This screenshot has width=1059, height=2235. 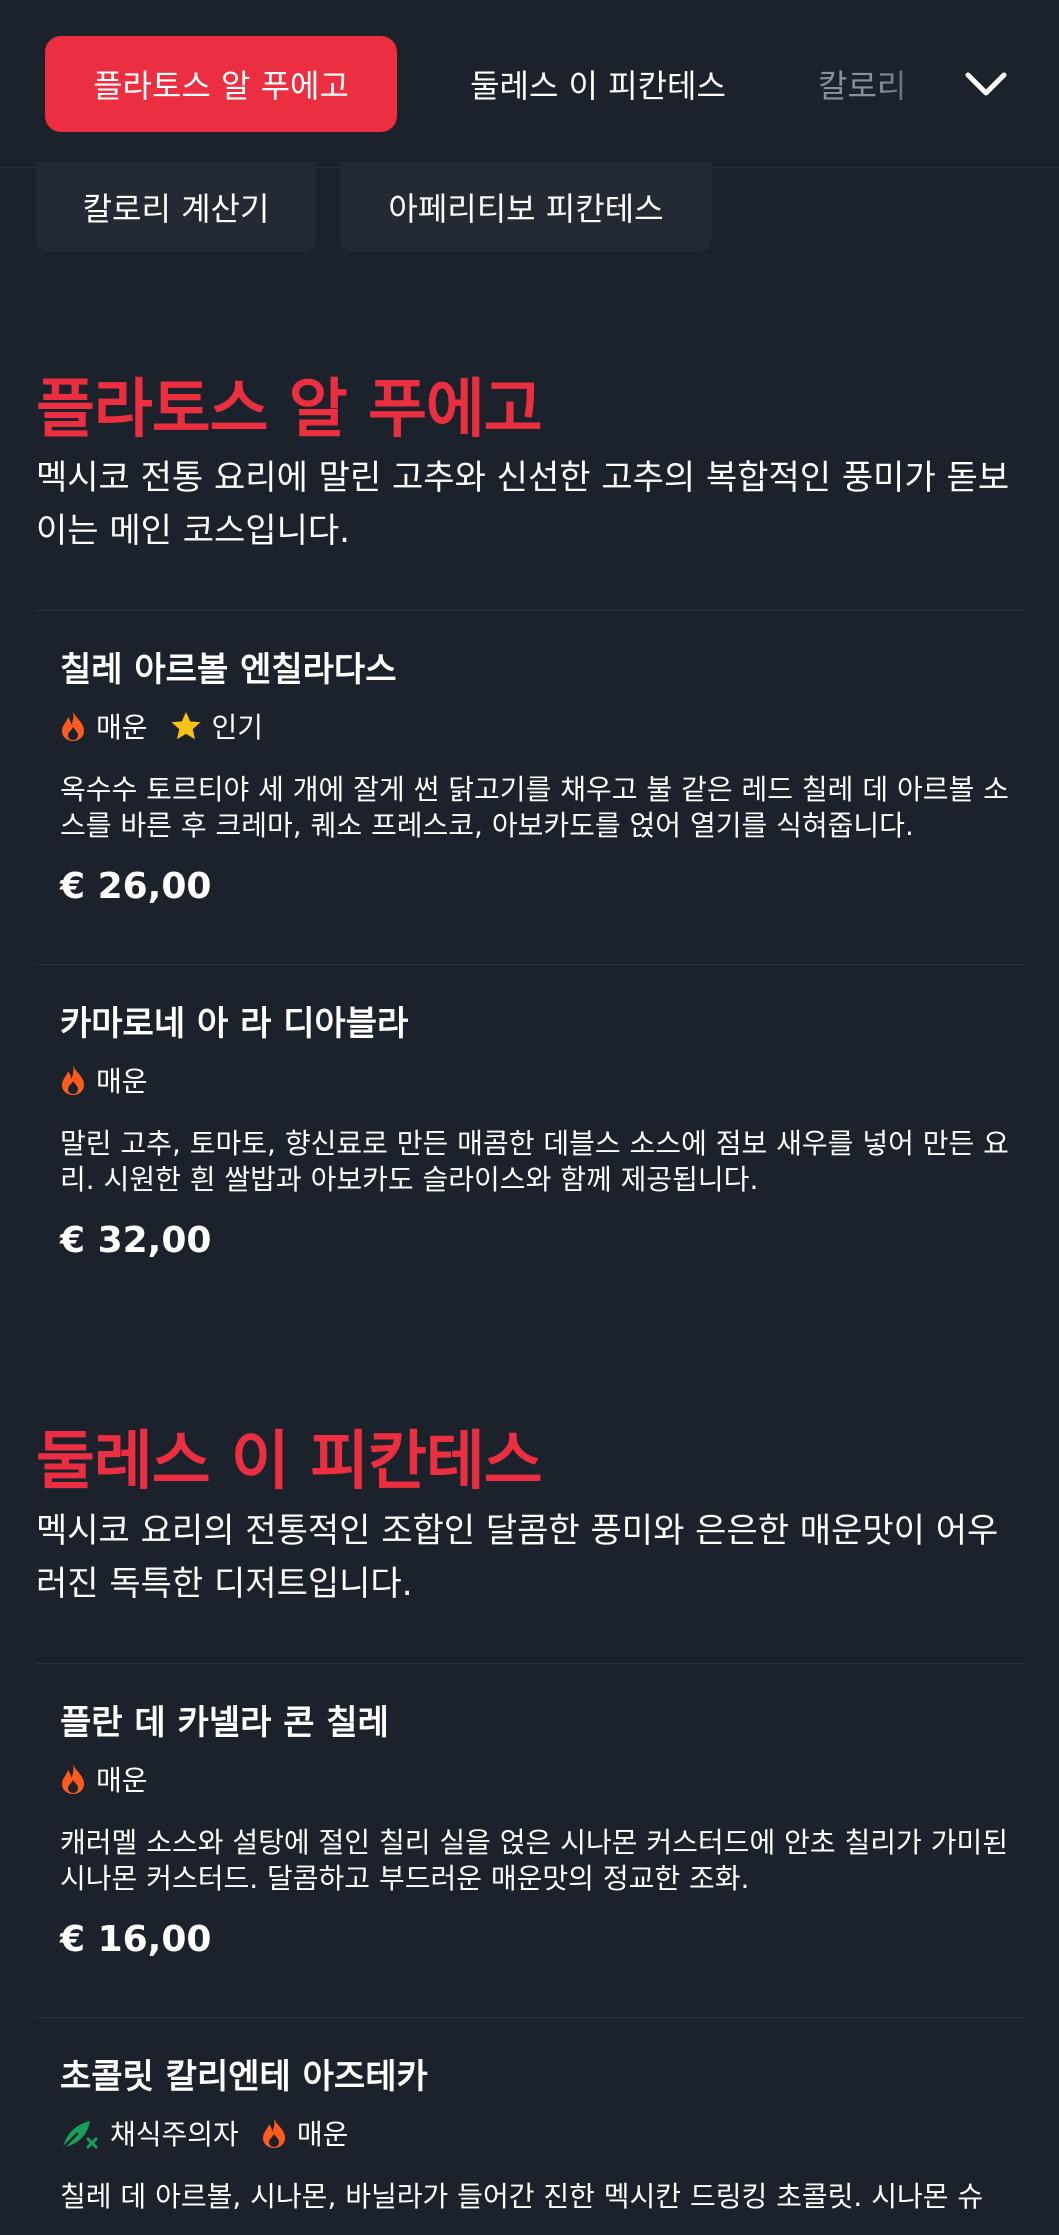 I want to click on menu-item-price: € 16,00, so click(x=136, y=1939).